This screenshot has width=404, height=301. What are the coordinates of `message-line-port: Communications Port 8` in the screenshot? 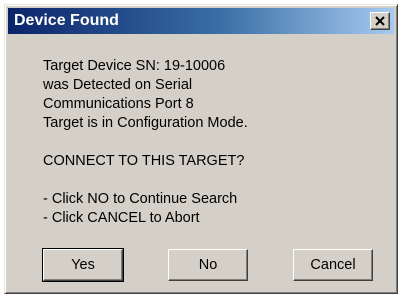 It's located at (118, 104).